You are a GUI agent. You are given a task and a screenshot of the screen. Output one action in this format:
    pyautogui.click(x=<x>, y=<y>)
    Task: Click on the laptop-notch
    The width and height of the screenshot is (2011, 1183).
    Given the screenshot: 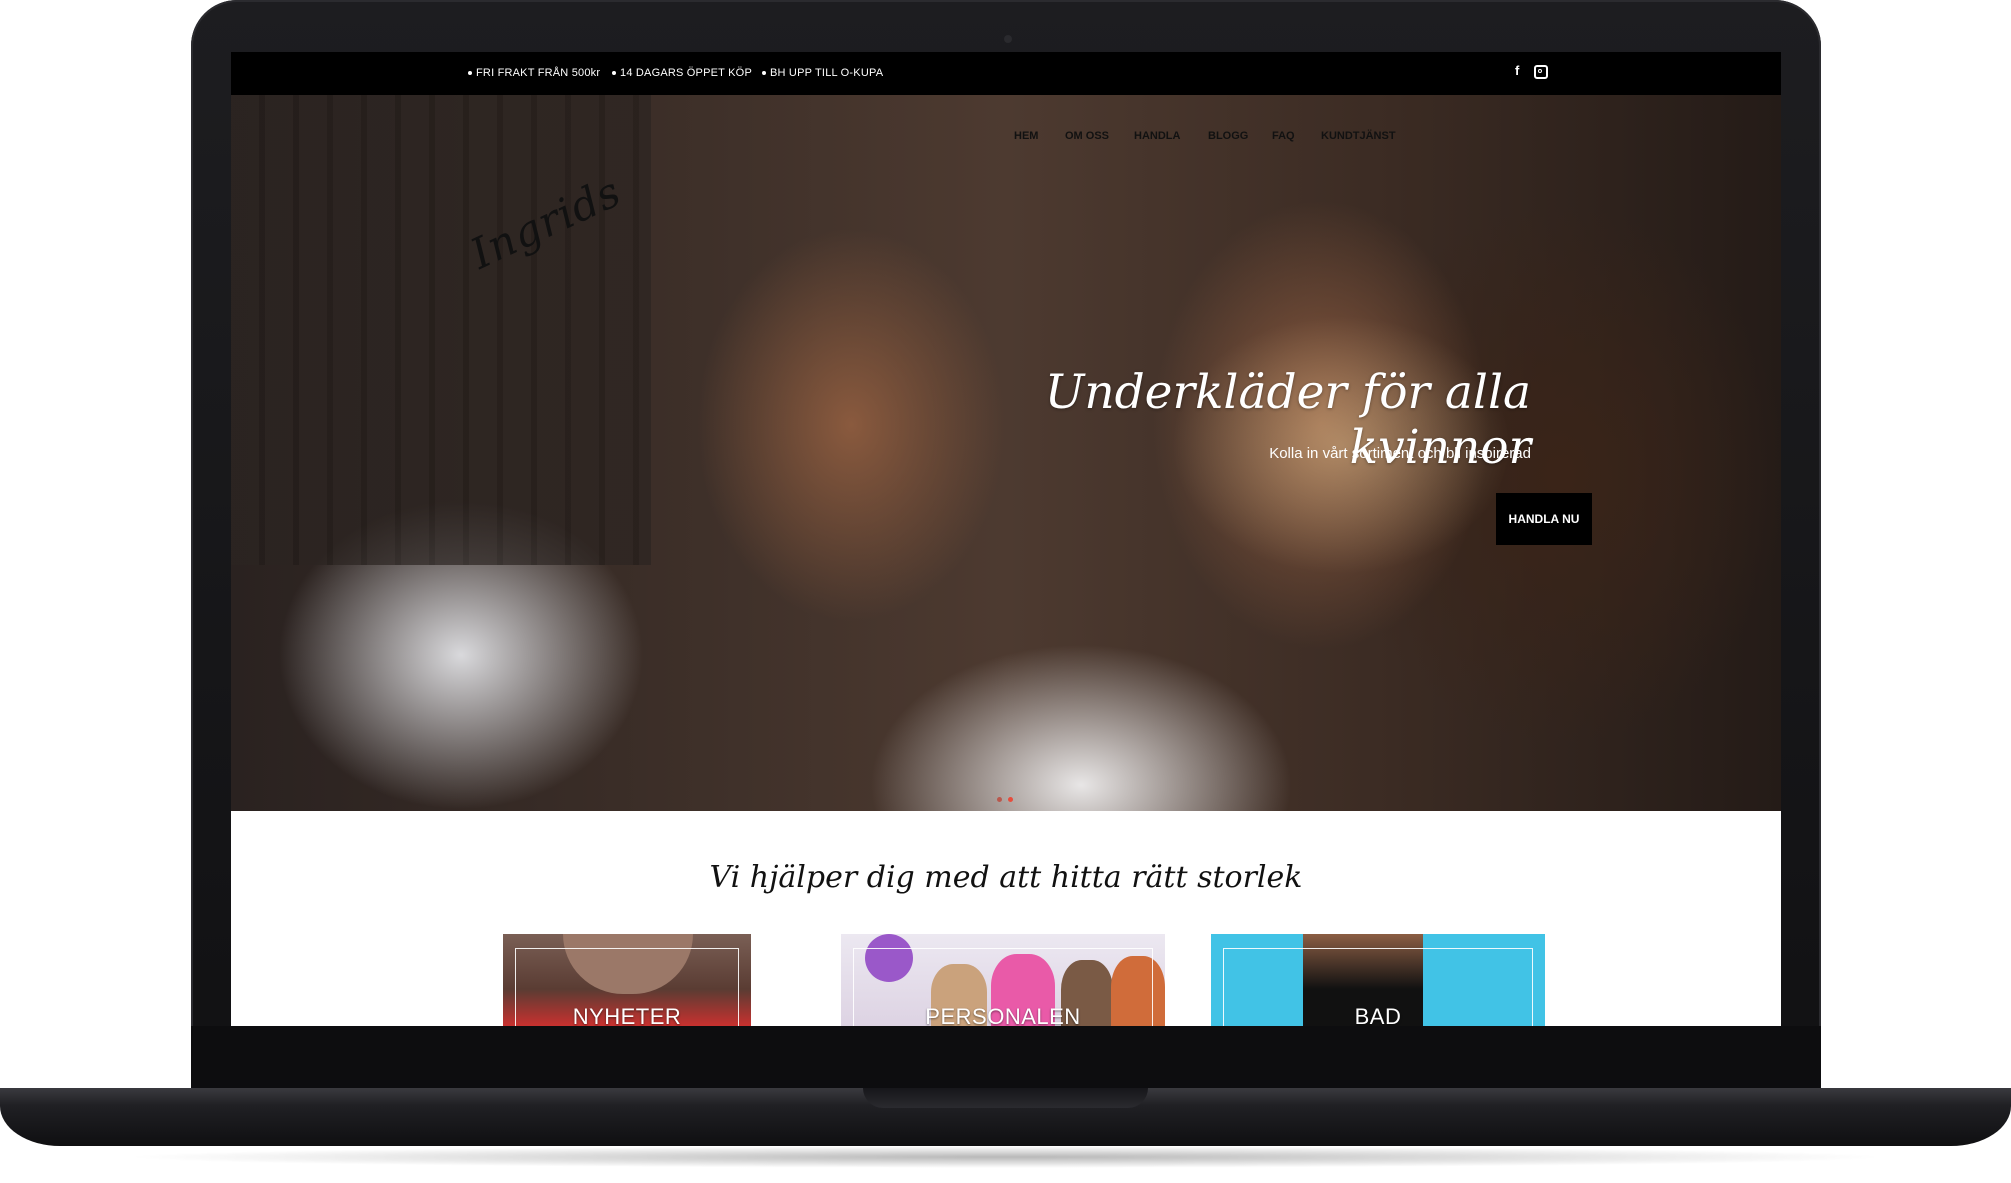 What is the action you would take?
    pyautogui.click(x=1005, y=1098)
    